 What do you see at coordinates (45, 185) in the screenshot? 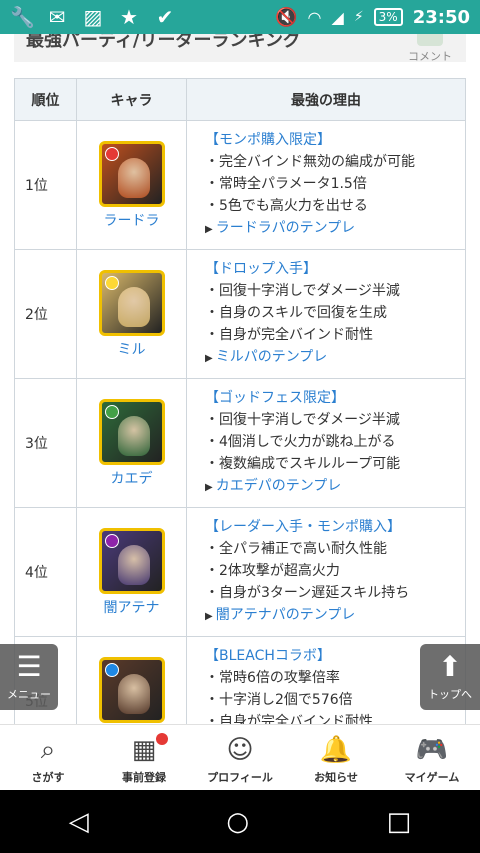
I see `rank-cell: 1位` at bounding box center [45, 185].